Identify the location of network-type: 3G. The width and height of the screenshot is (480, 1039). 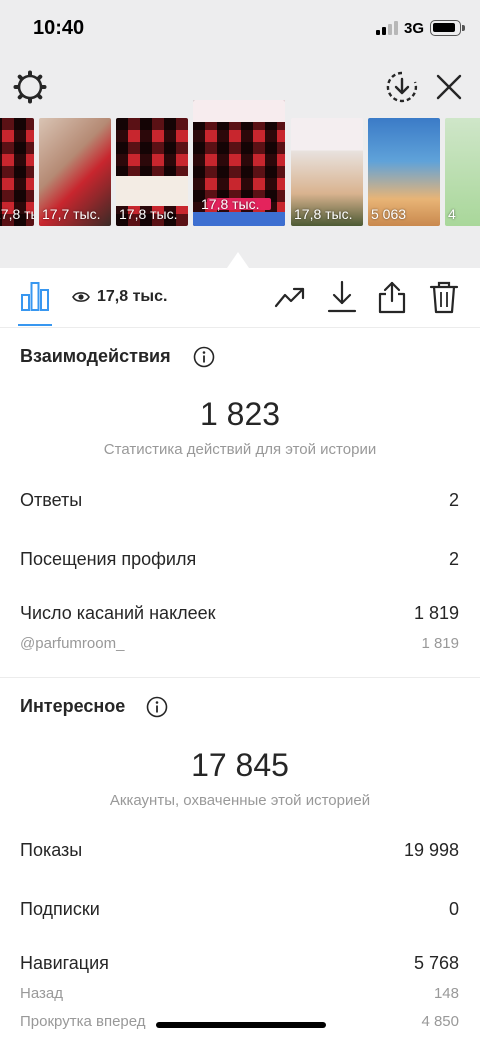
(414, 28).